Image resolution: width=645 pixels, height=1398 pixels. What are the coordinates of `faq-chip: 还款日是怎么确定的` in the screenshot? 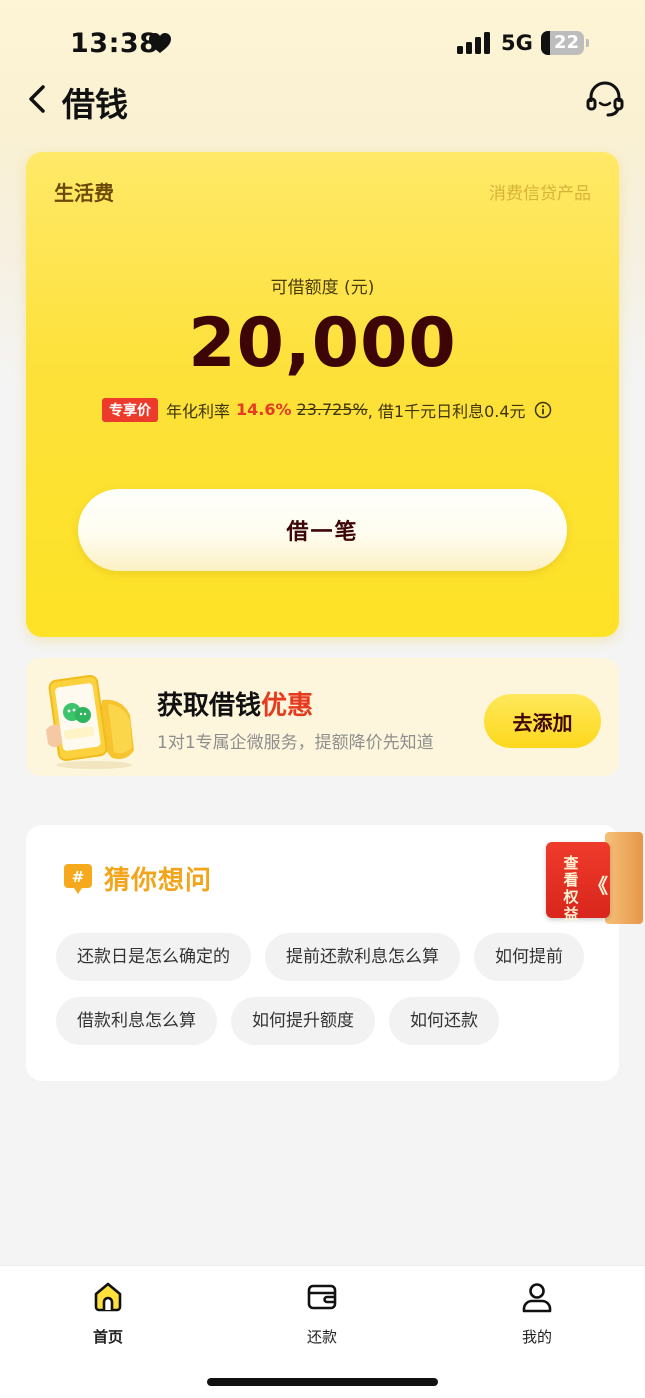 It's located at (153, 957).